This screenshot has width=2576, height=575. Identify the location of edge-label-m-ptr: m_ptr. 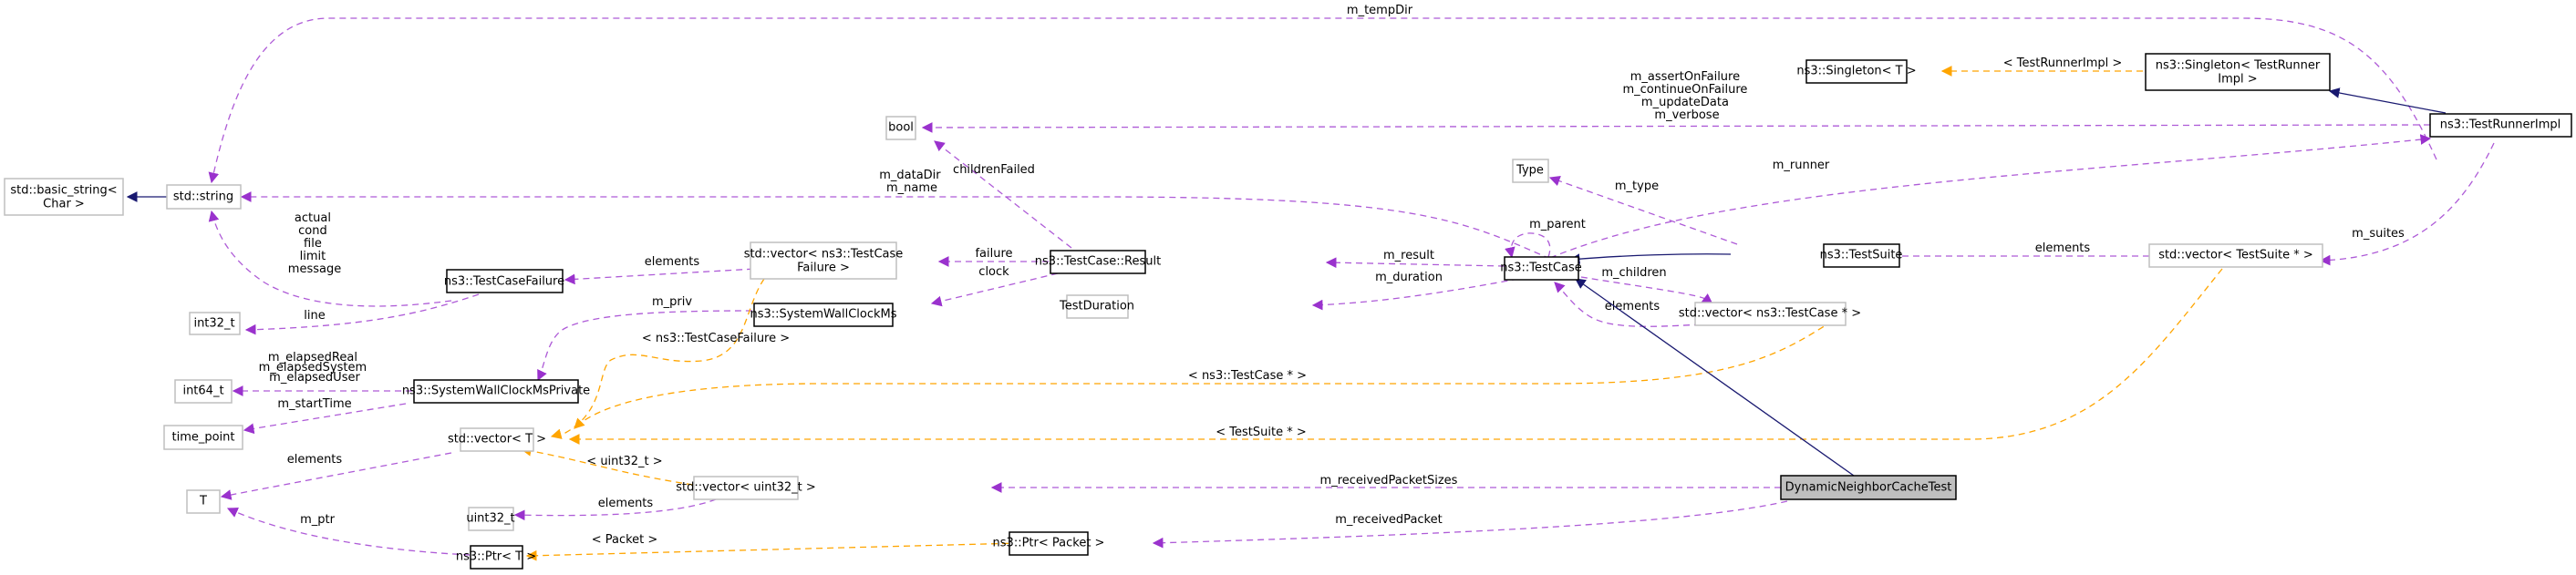
(318, 520).